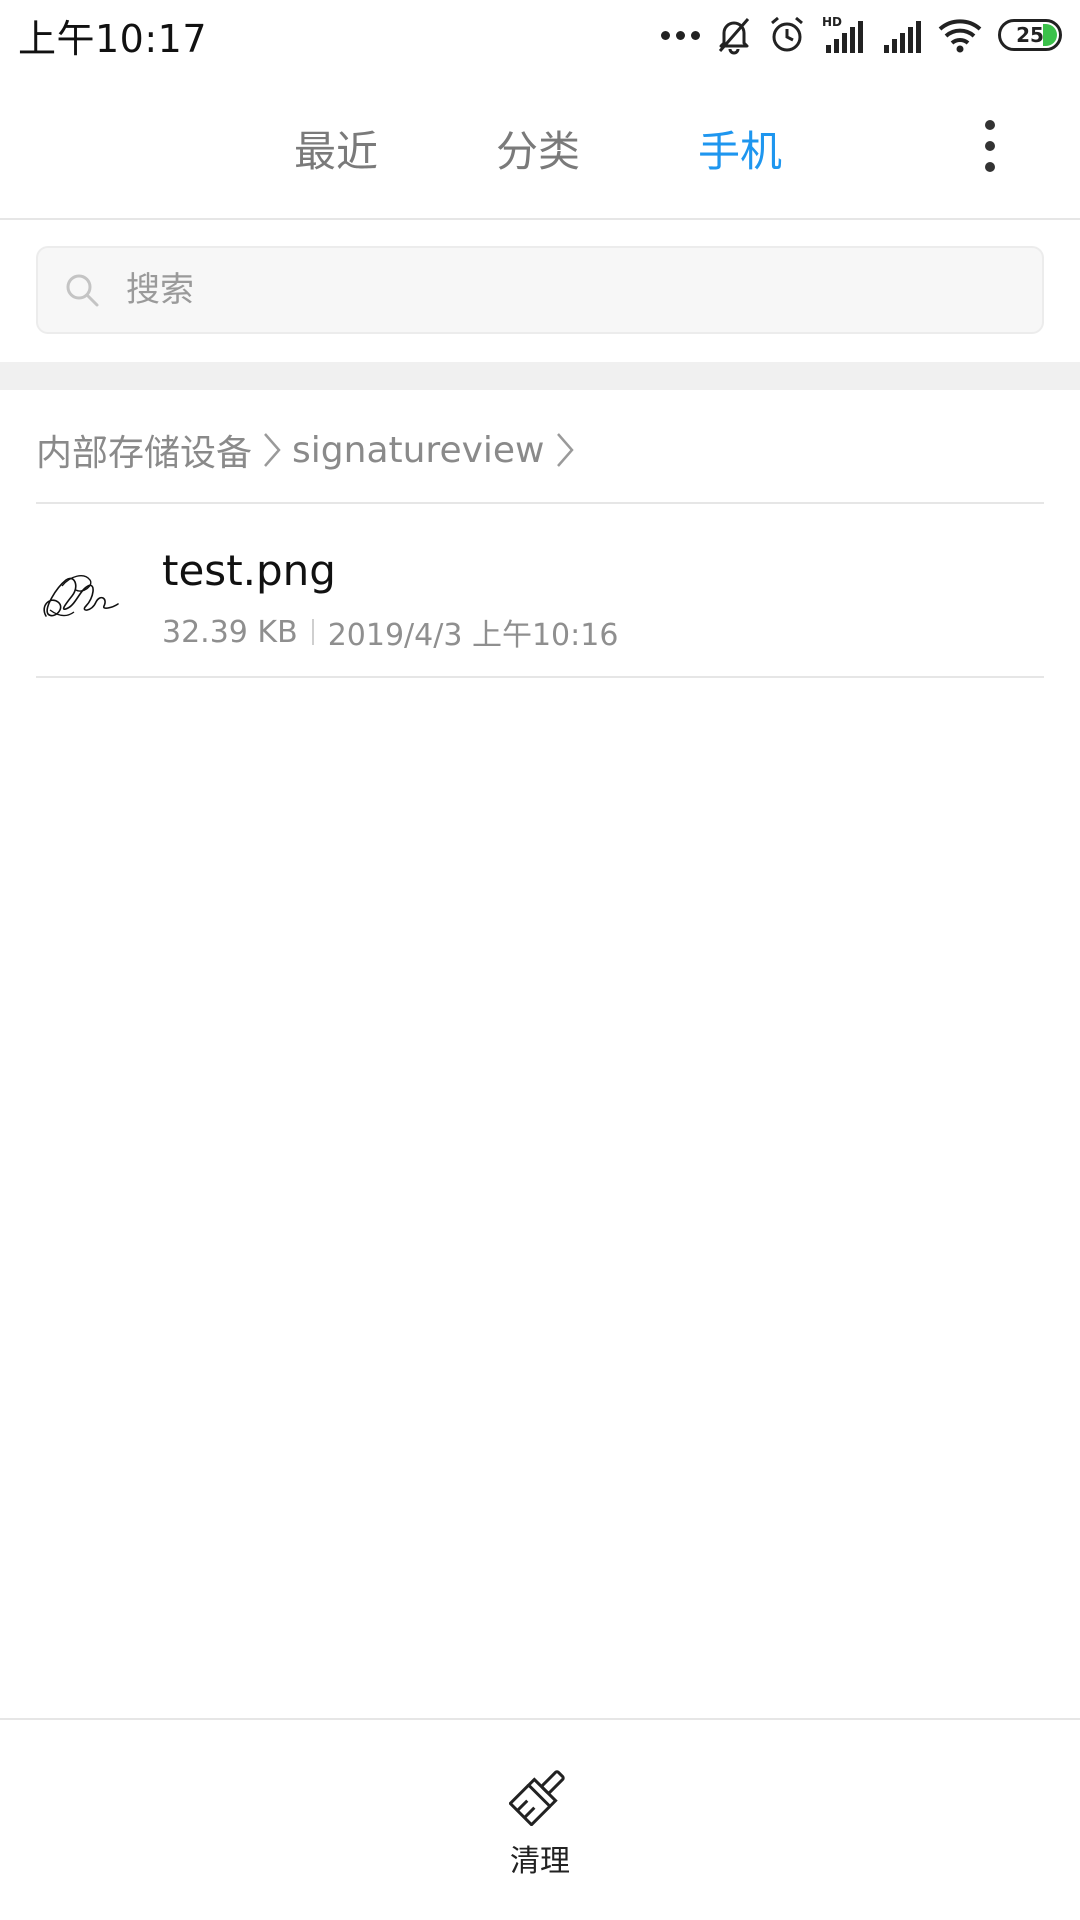 This screenshot has height=1920, width=1080. Describe the element at coordinates (901, 35) in the screenshot. I see `signal-icon` at that location.